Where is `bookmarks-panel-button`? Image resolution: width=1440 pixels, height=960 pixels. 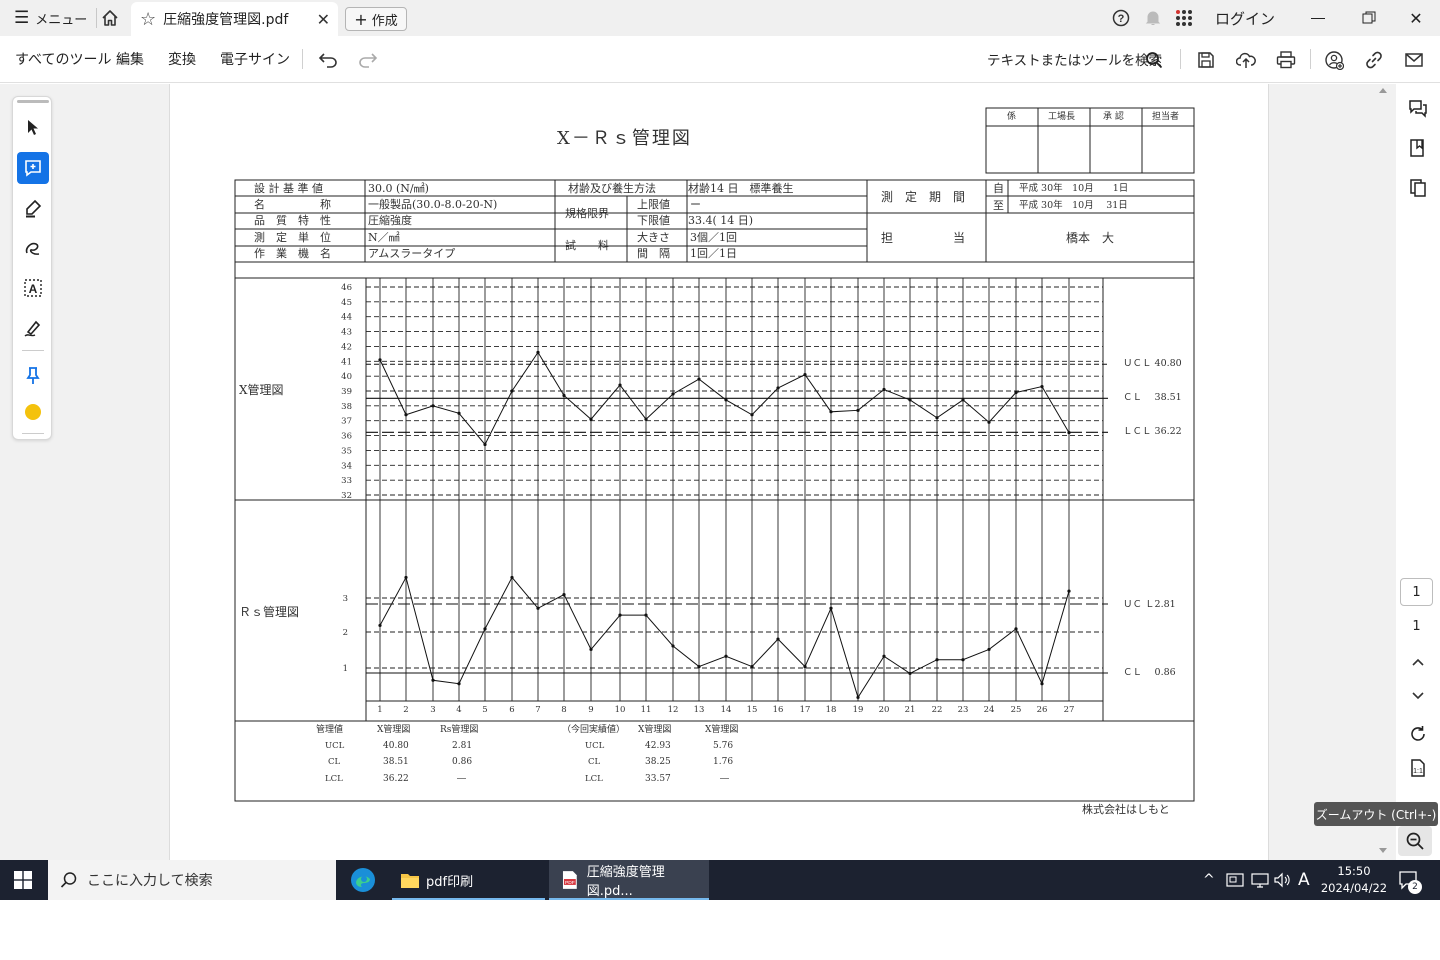 bookmarks-panel-button is located at coordinates (1418, 148).